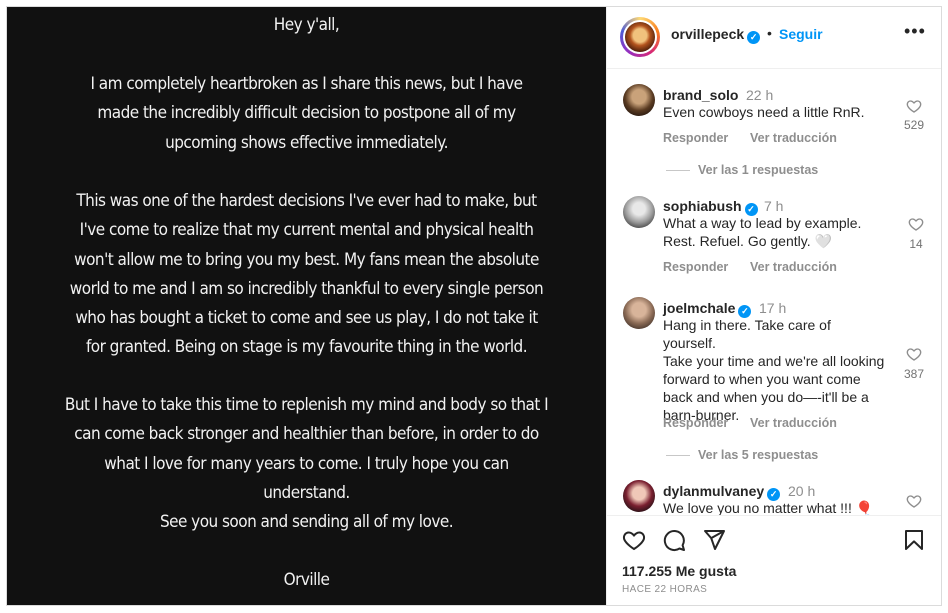 This screenshot has width=948, height=613. What do you see at coordinates (774, 361) in the screenshot?
I see `comment-line: Take your time and we're all looking` at bounding box center [774, 361].